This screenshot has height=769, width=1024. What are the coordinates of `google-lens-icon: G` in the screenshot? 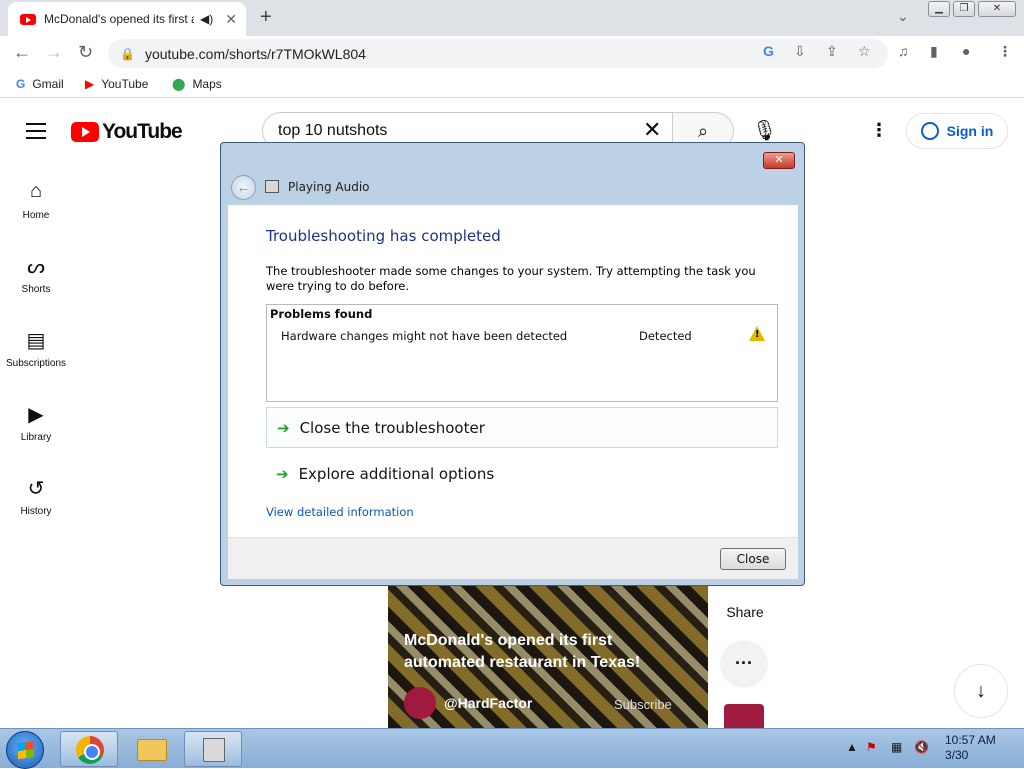 It's located at (768, 51).